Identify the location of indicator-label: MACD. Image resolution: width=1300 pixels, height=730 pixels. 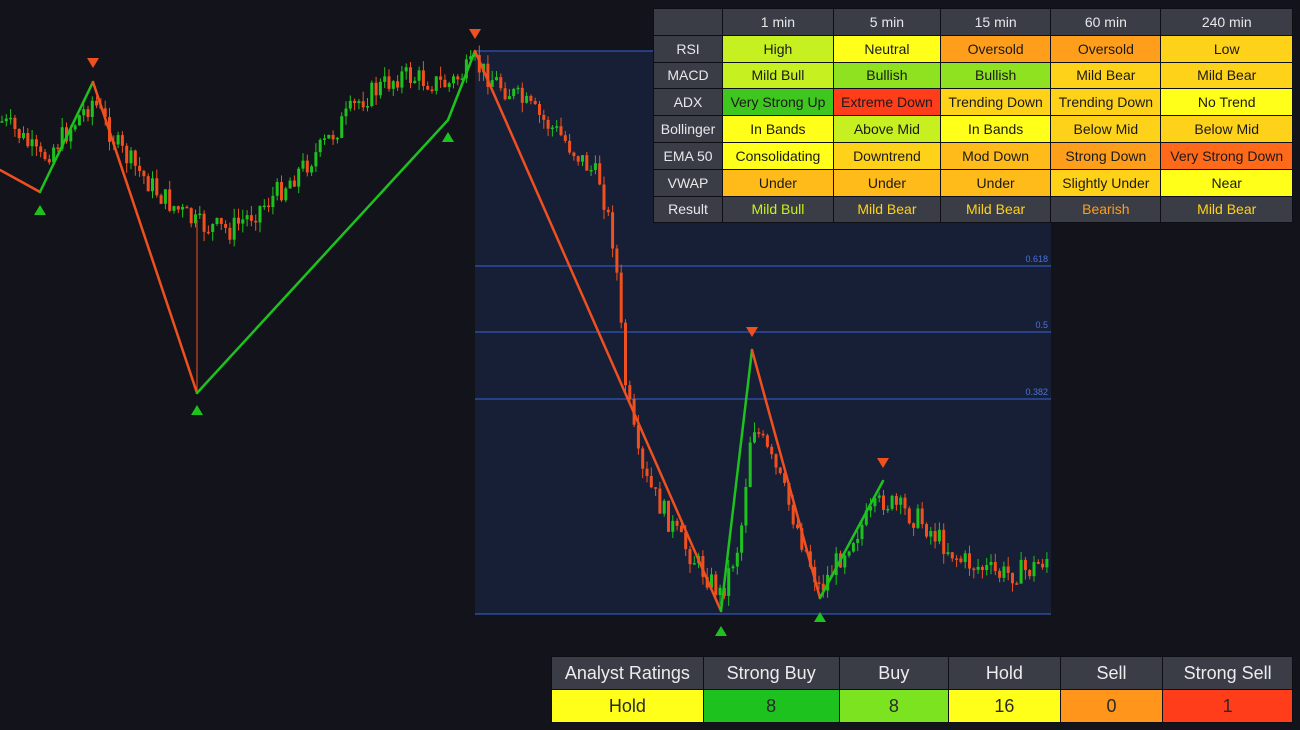
(688, 75).